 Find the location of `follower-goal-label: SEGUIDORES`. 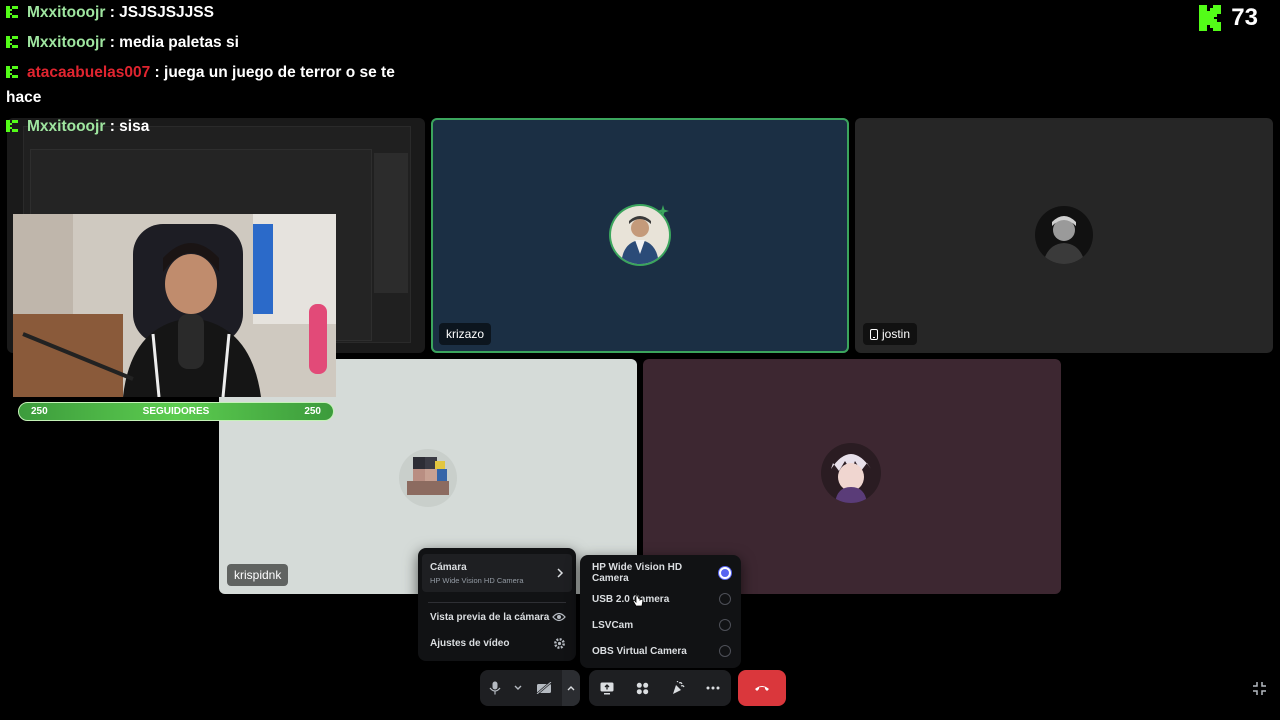

follower-goal-label: SEGUIDORES is located at coordinates (176, 411).